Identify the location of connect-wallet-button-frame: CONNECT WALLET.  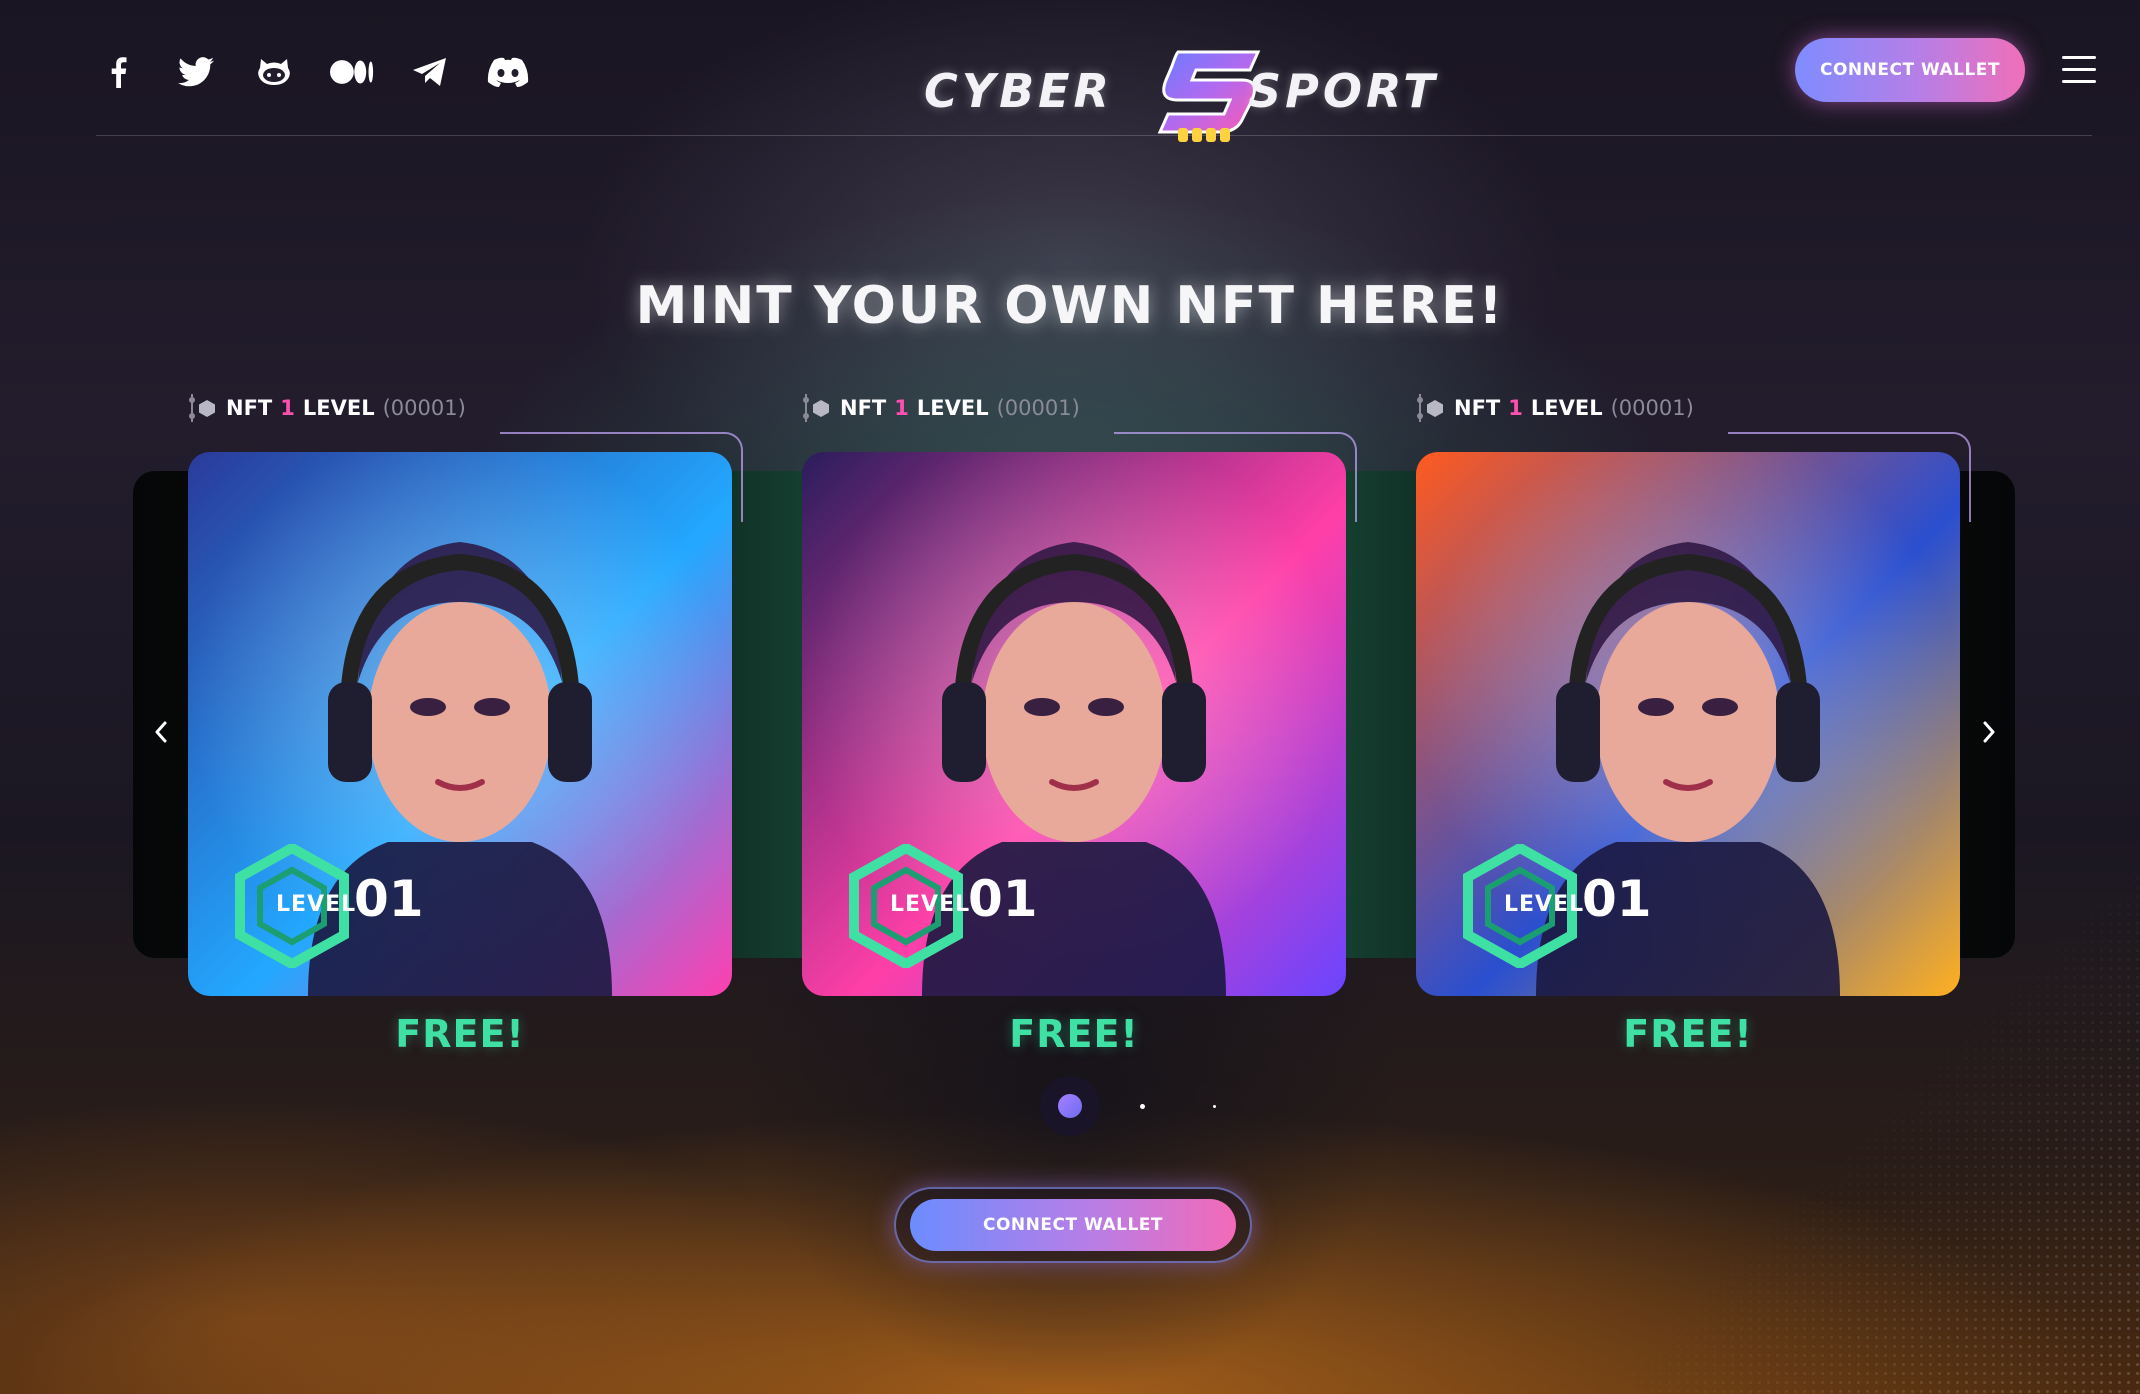
(1073, 1225).